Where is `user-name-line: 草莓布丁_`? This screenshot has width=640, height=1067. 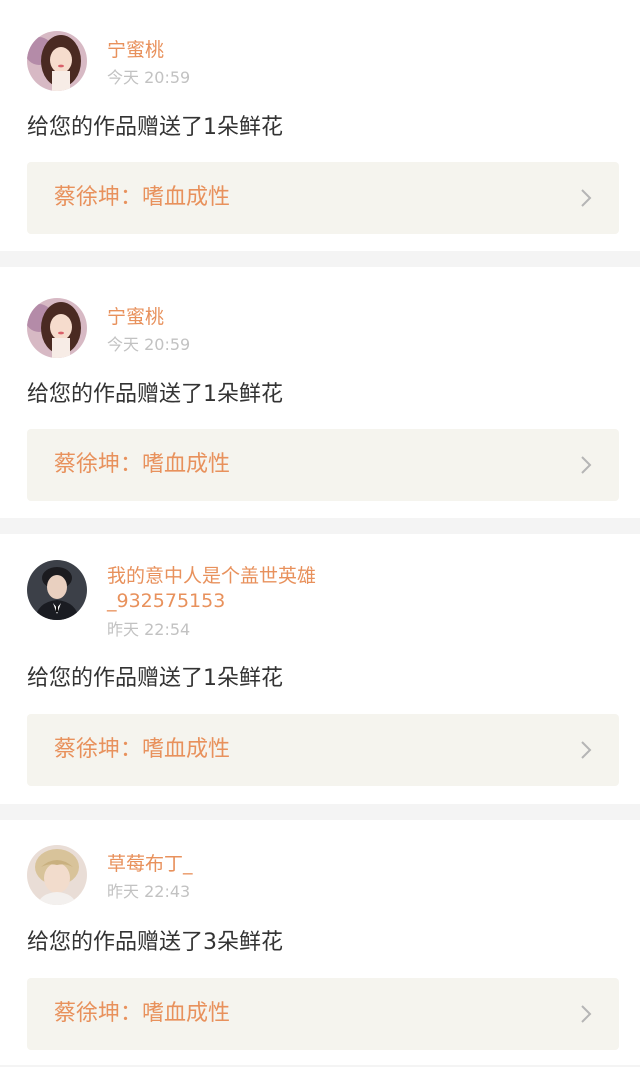
user-name-line: 草莓布丁_ is located at coordinates (150, 864).